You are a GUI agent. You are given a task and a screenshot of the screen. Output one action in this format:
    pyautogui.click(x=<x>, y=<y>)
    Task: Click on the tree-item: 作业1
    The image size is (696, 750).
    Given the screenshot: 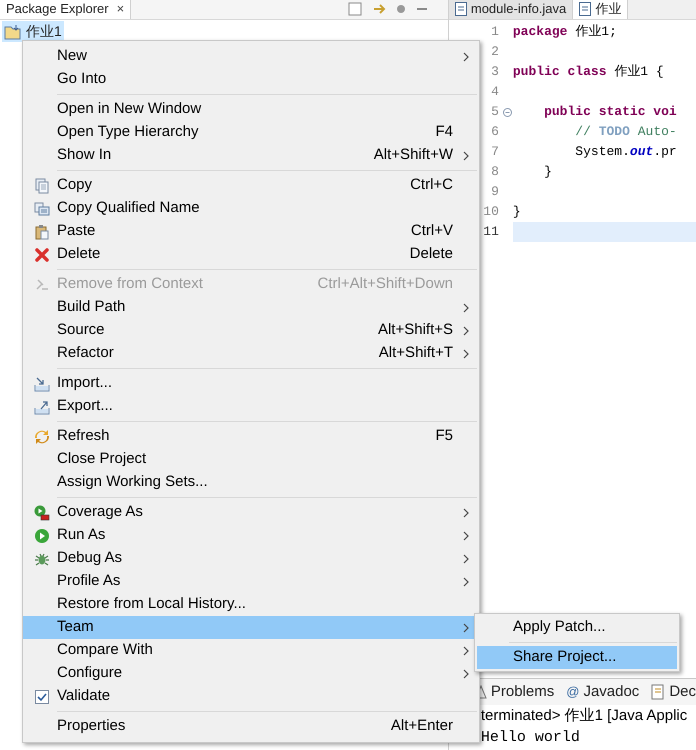 What is the action you would take?
    pyautogui.click(x=33, y=31)
    